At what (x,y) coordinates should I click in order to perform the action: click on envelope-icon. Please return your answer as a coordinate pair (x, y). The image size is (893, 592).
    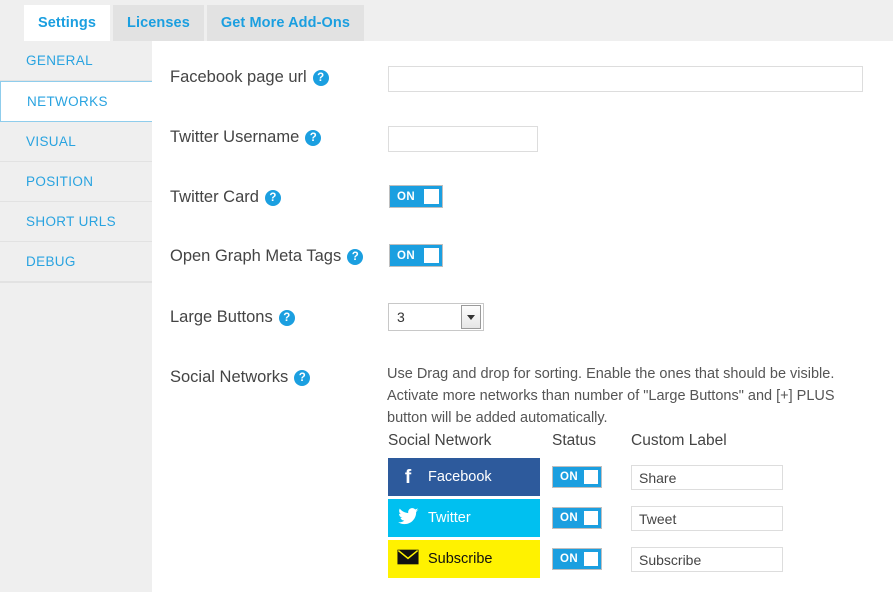
    Looking at the image, I should click on (408, 559).